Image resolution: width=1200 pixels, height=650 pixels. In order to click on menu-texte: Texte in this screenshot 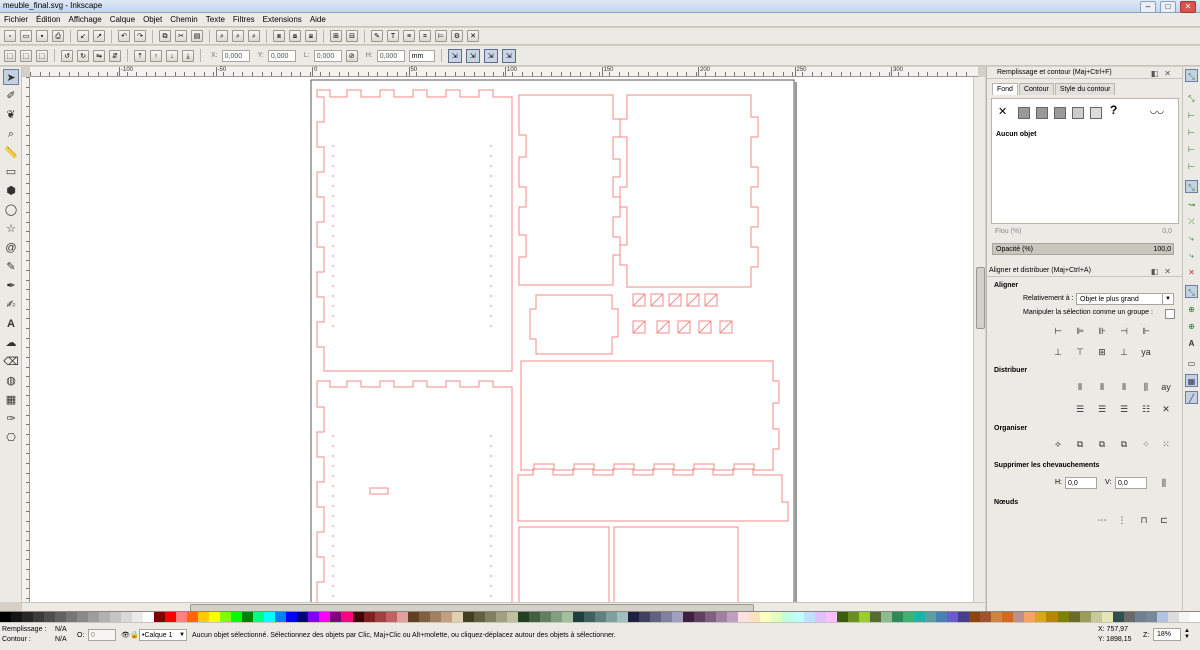, I will do `click(215, 19)`.